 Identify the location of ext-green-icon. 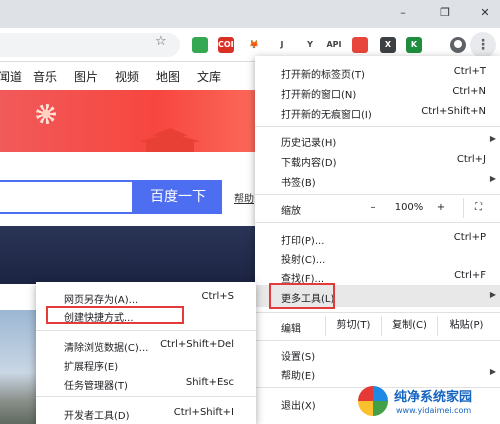
(200, 45).